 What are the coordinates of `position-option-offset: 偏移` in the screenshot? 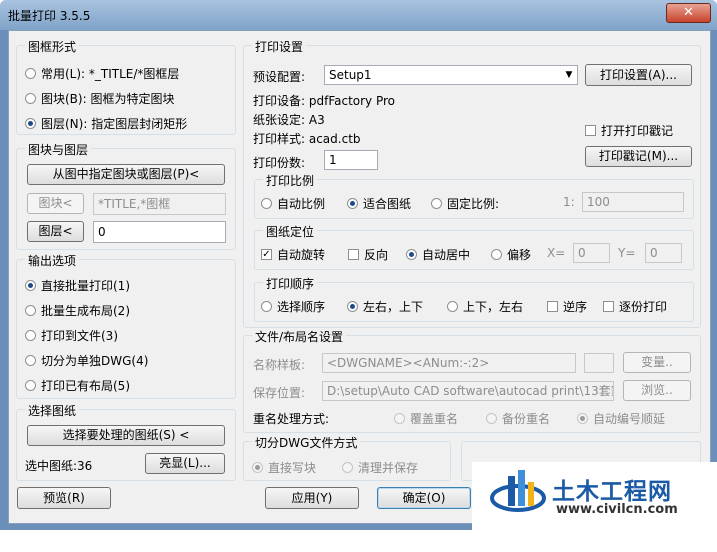 It's located at (511, 254).